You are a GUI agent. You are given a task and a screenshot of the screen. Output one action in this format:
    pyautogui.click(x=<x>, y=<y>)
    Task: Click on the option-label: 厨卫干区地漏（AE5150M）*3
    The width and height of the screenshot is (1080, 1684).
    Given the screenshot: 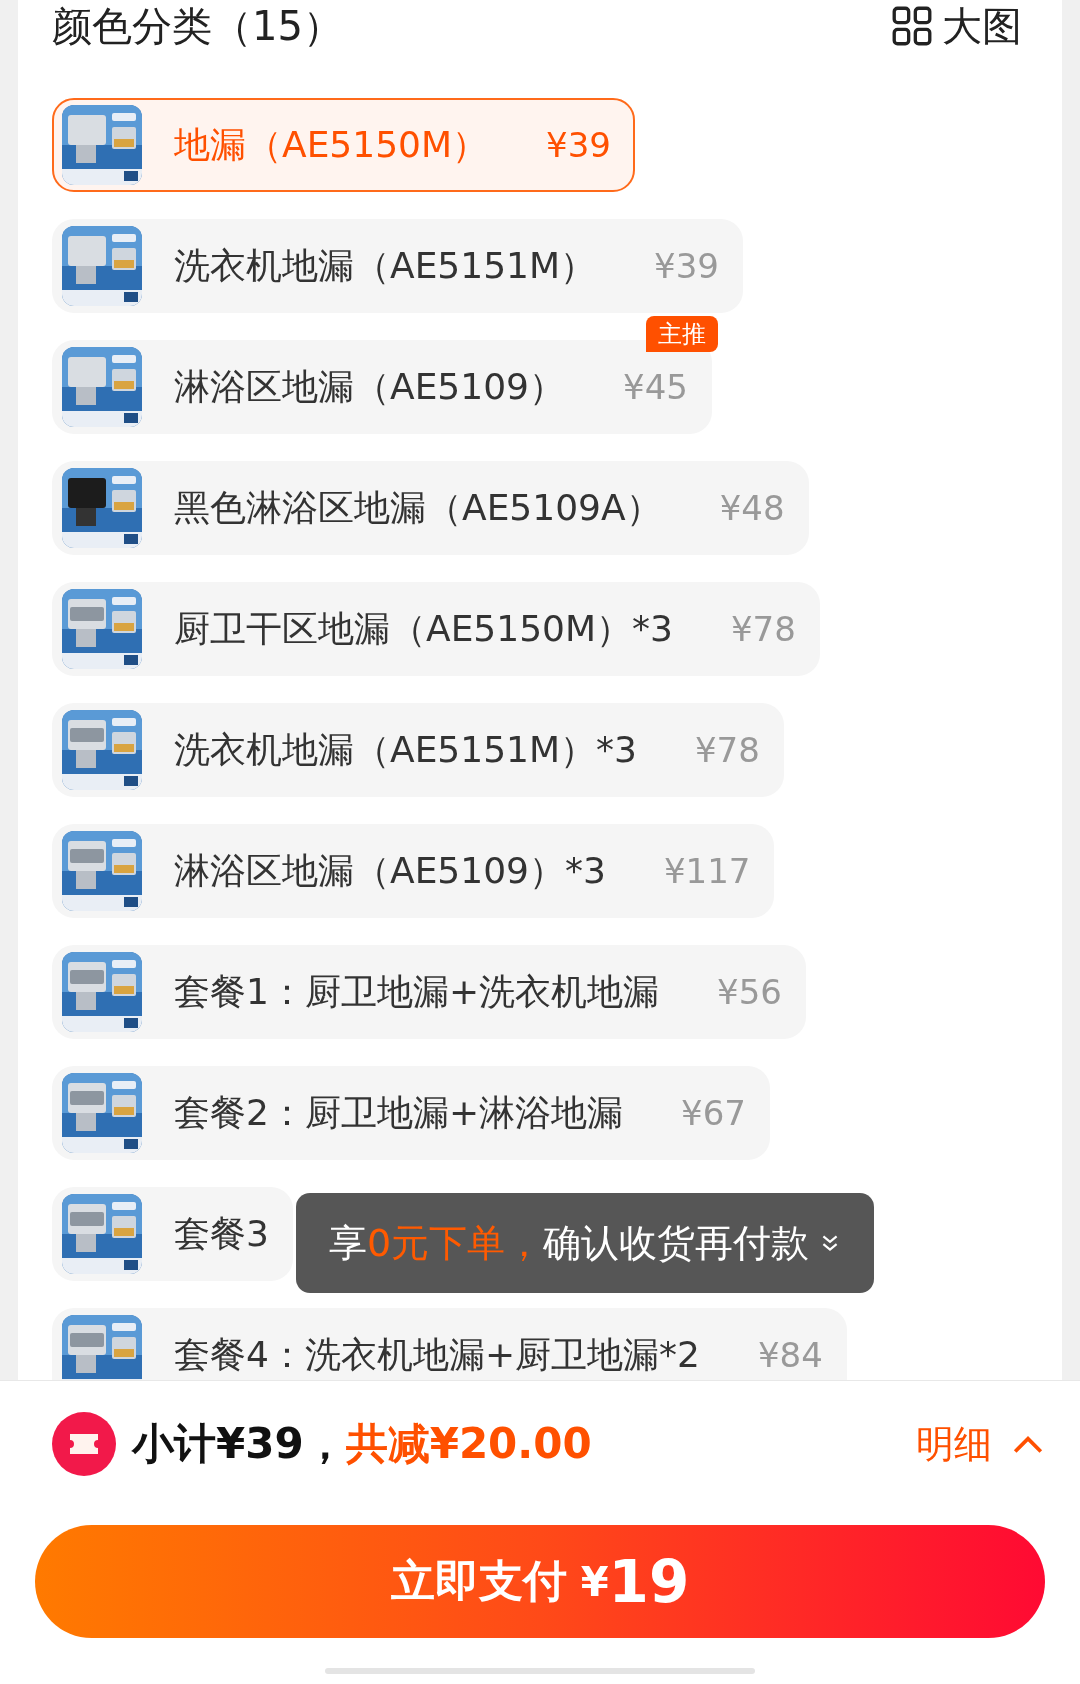 What is the action you would take?
    pyautogui.click(x=423, y=628)
    